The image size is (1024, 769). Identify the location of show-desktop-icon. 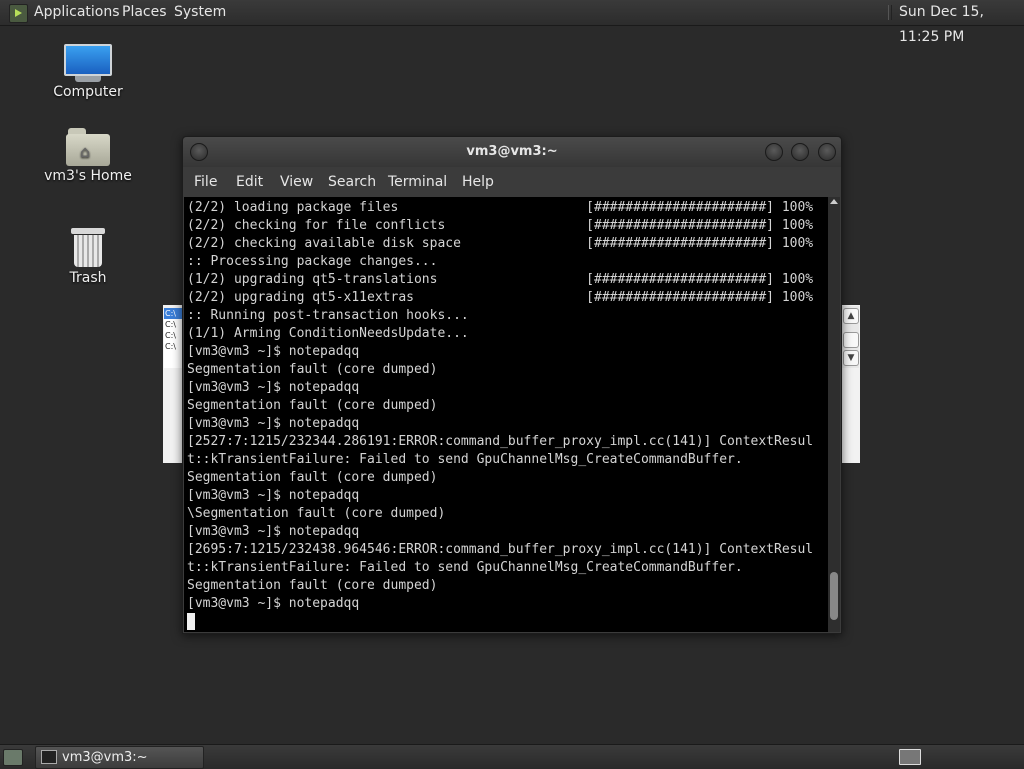
(13, 757).